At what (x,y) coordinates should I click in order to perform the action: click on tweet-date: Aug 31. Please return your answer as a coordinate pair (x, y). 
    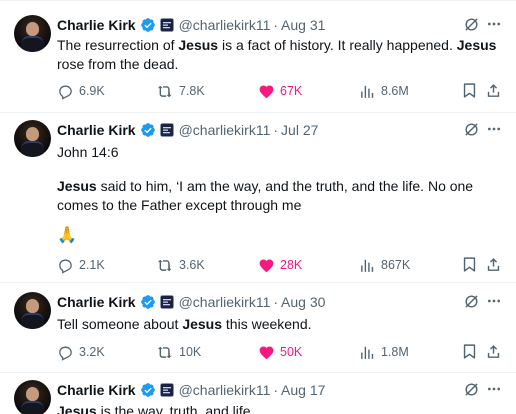
    Looking at the image, I should click on (303, 25).